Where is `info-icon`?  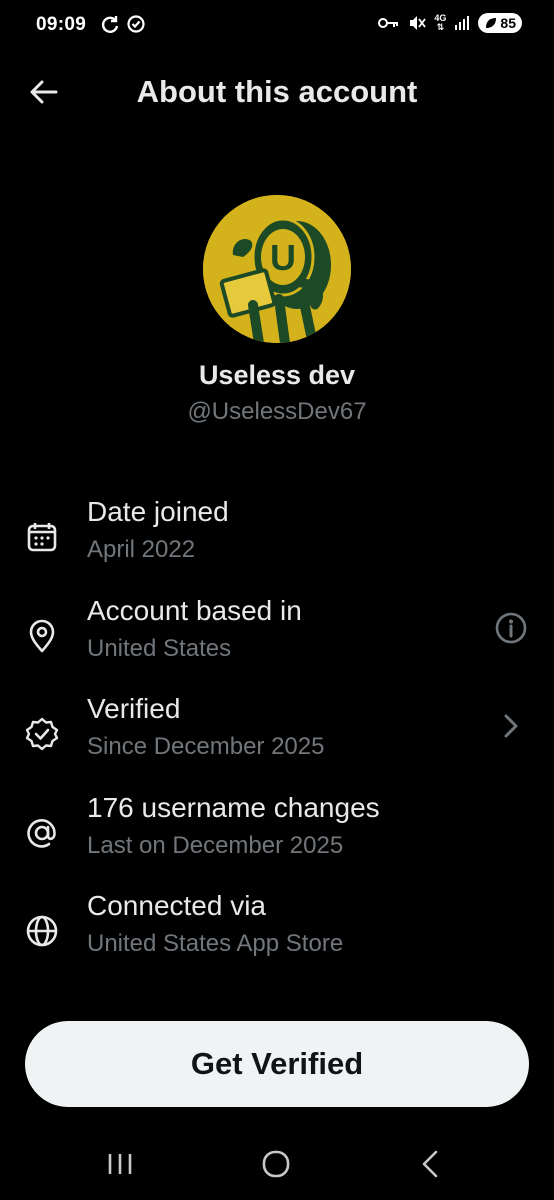 info-icon is located at coordinates (511, 628).